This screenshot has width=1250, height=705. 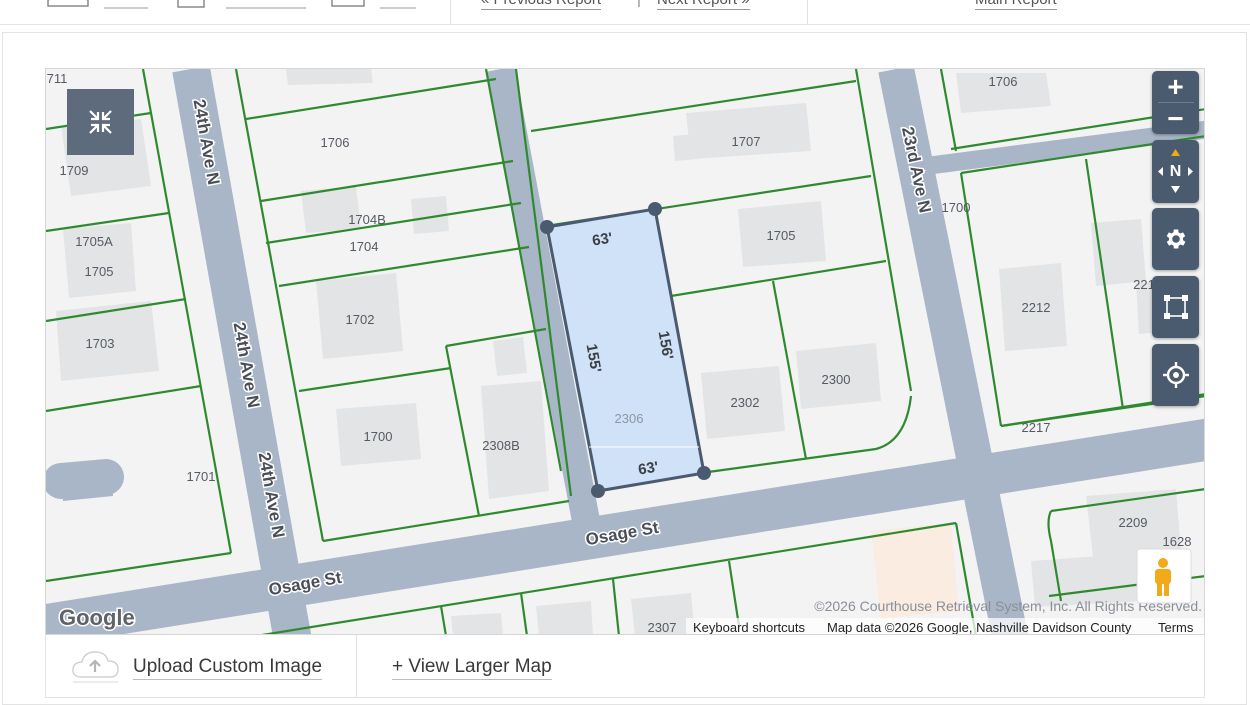 What do you see at coordinates (746, 141) in the screenshot?
I see `parcel-label: 1707` at bounding box center [746, 141].